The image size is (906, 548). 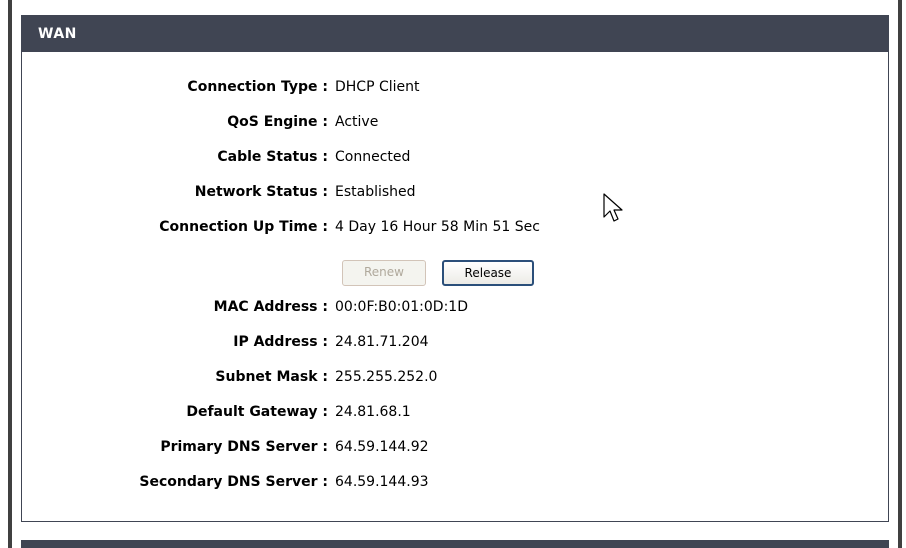 What do you see at coordinates (10, 274) in the screenshot?
I see `left-frame-border` at bounding box center [10, 274].